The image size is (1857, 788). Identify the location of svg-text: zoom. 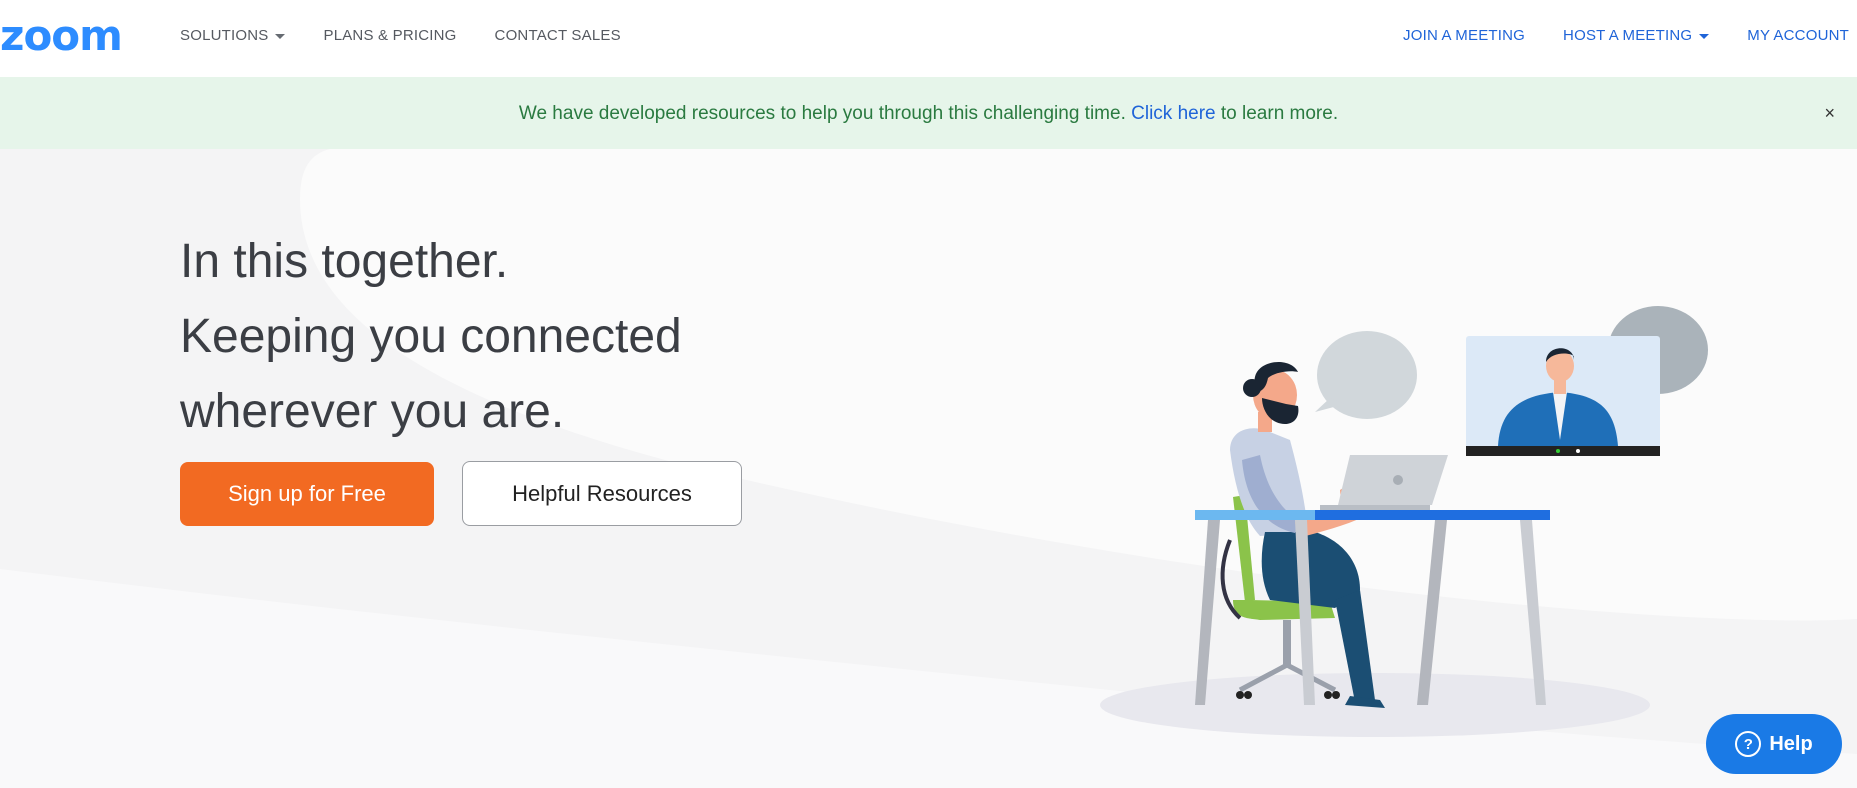
(61, 36).